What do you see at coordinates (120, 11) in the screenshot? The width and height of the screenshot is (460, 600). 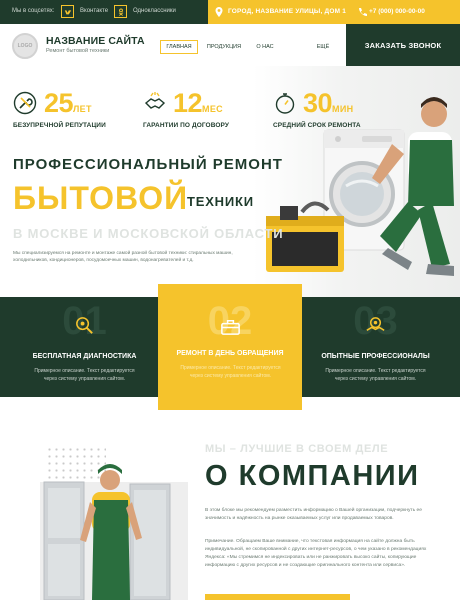 I see `odnoklassniki-icon` at bounding box center [120, 11].